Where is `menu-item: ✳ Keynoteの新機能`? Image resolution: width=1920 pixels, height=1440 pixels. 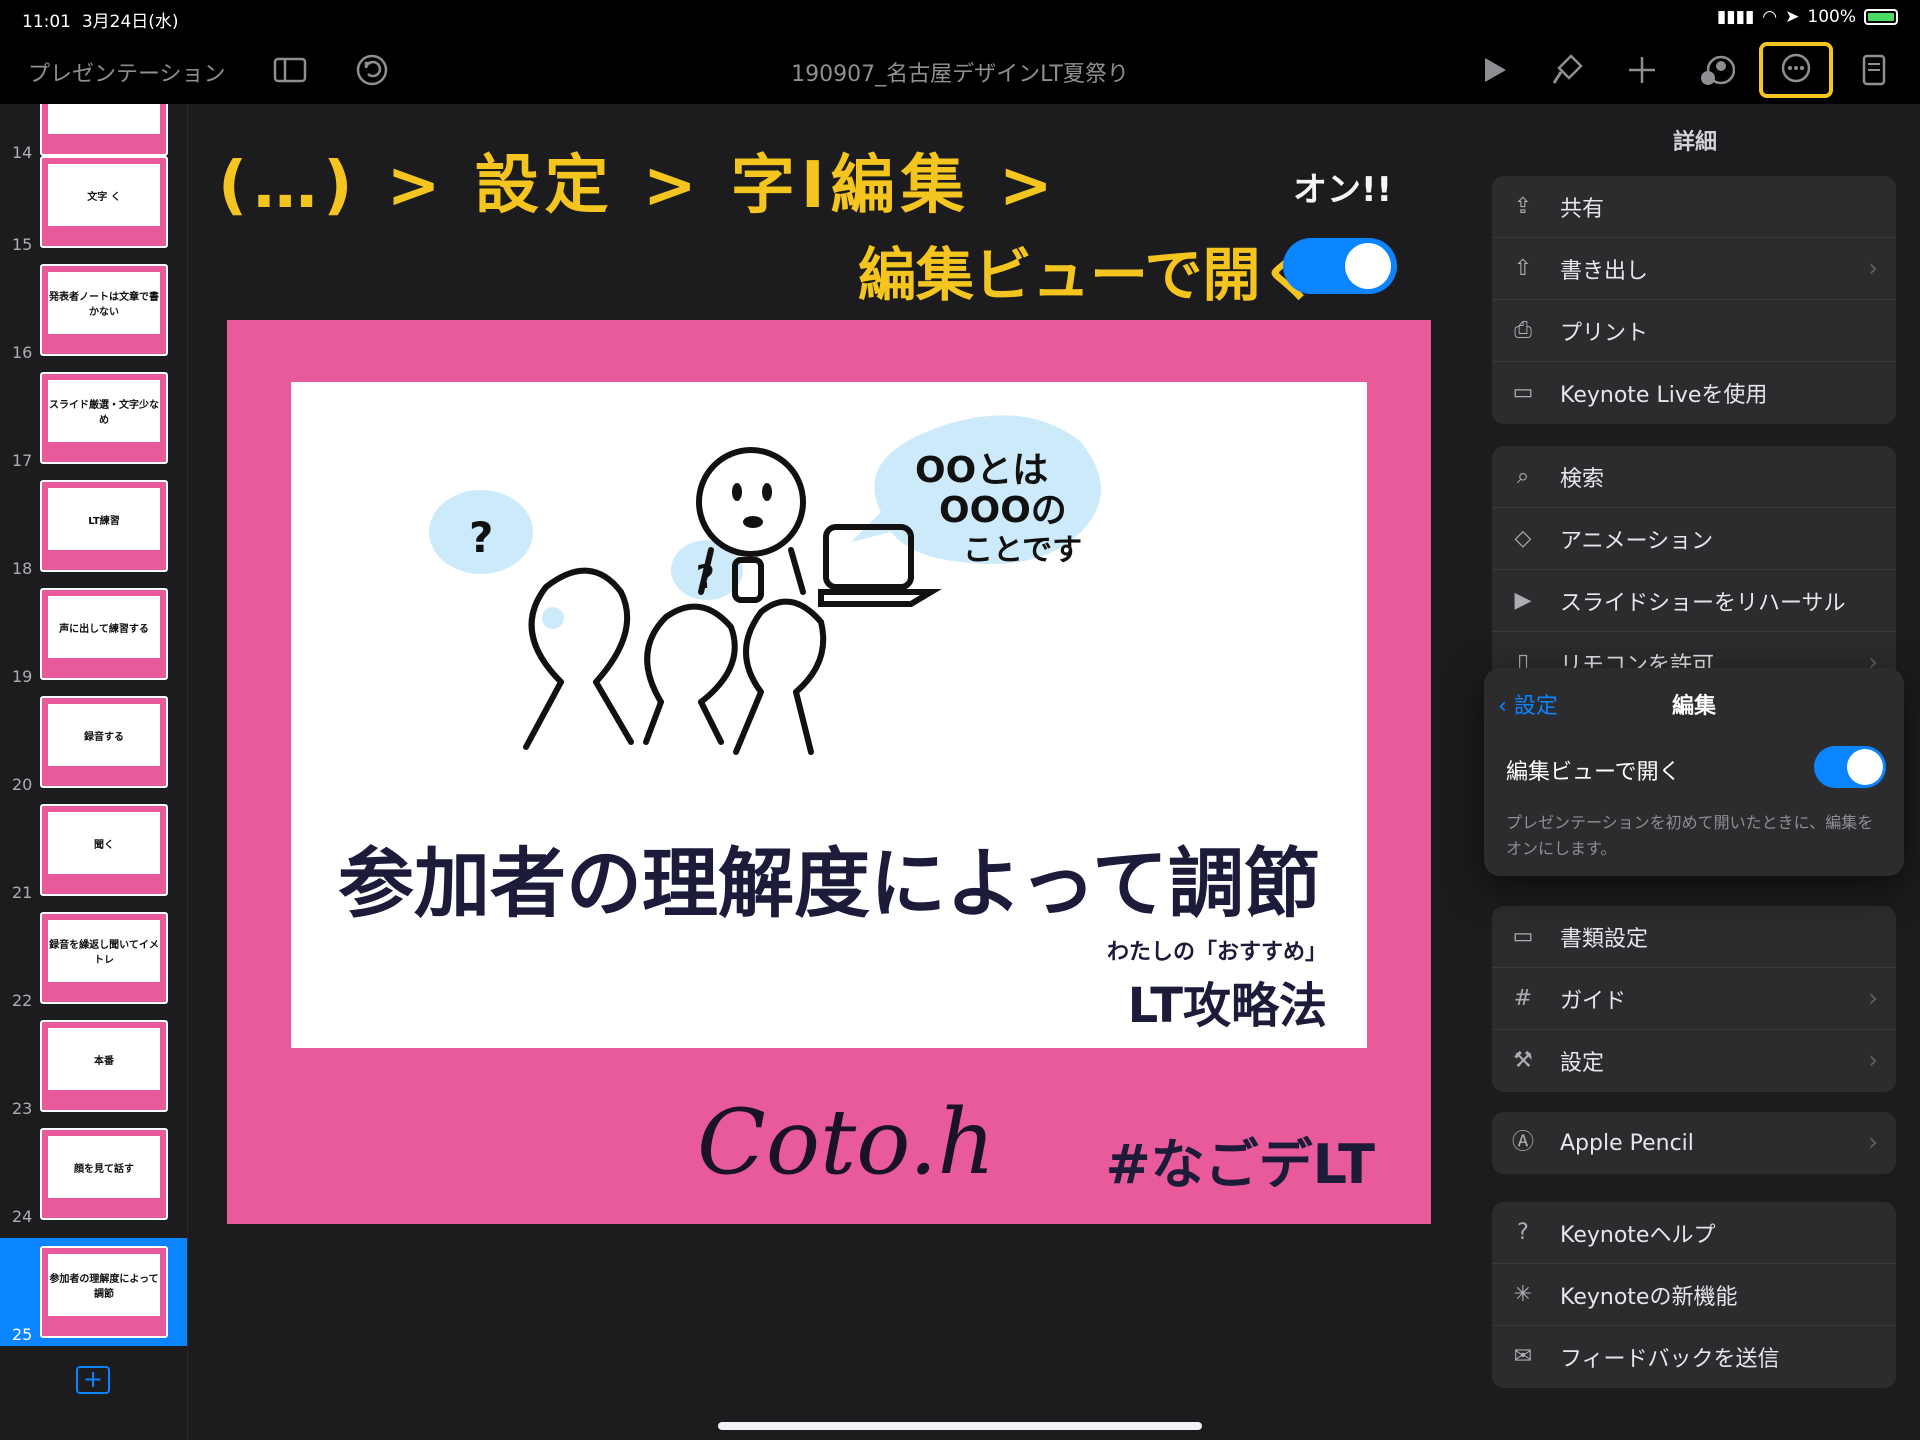 menu-item: ✳ Keynoteの新機能 is located at coordinates (1694, 1295).